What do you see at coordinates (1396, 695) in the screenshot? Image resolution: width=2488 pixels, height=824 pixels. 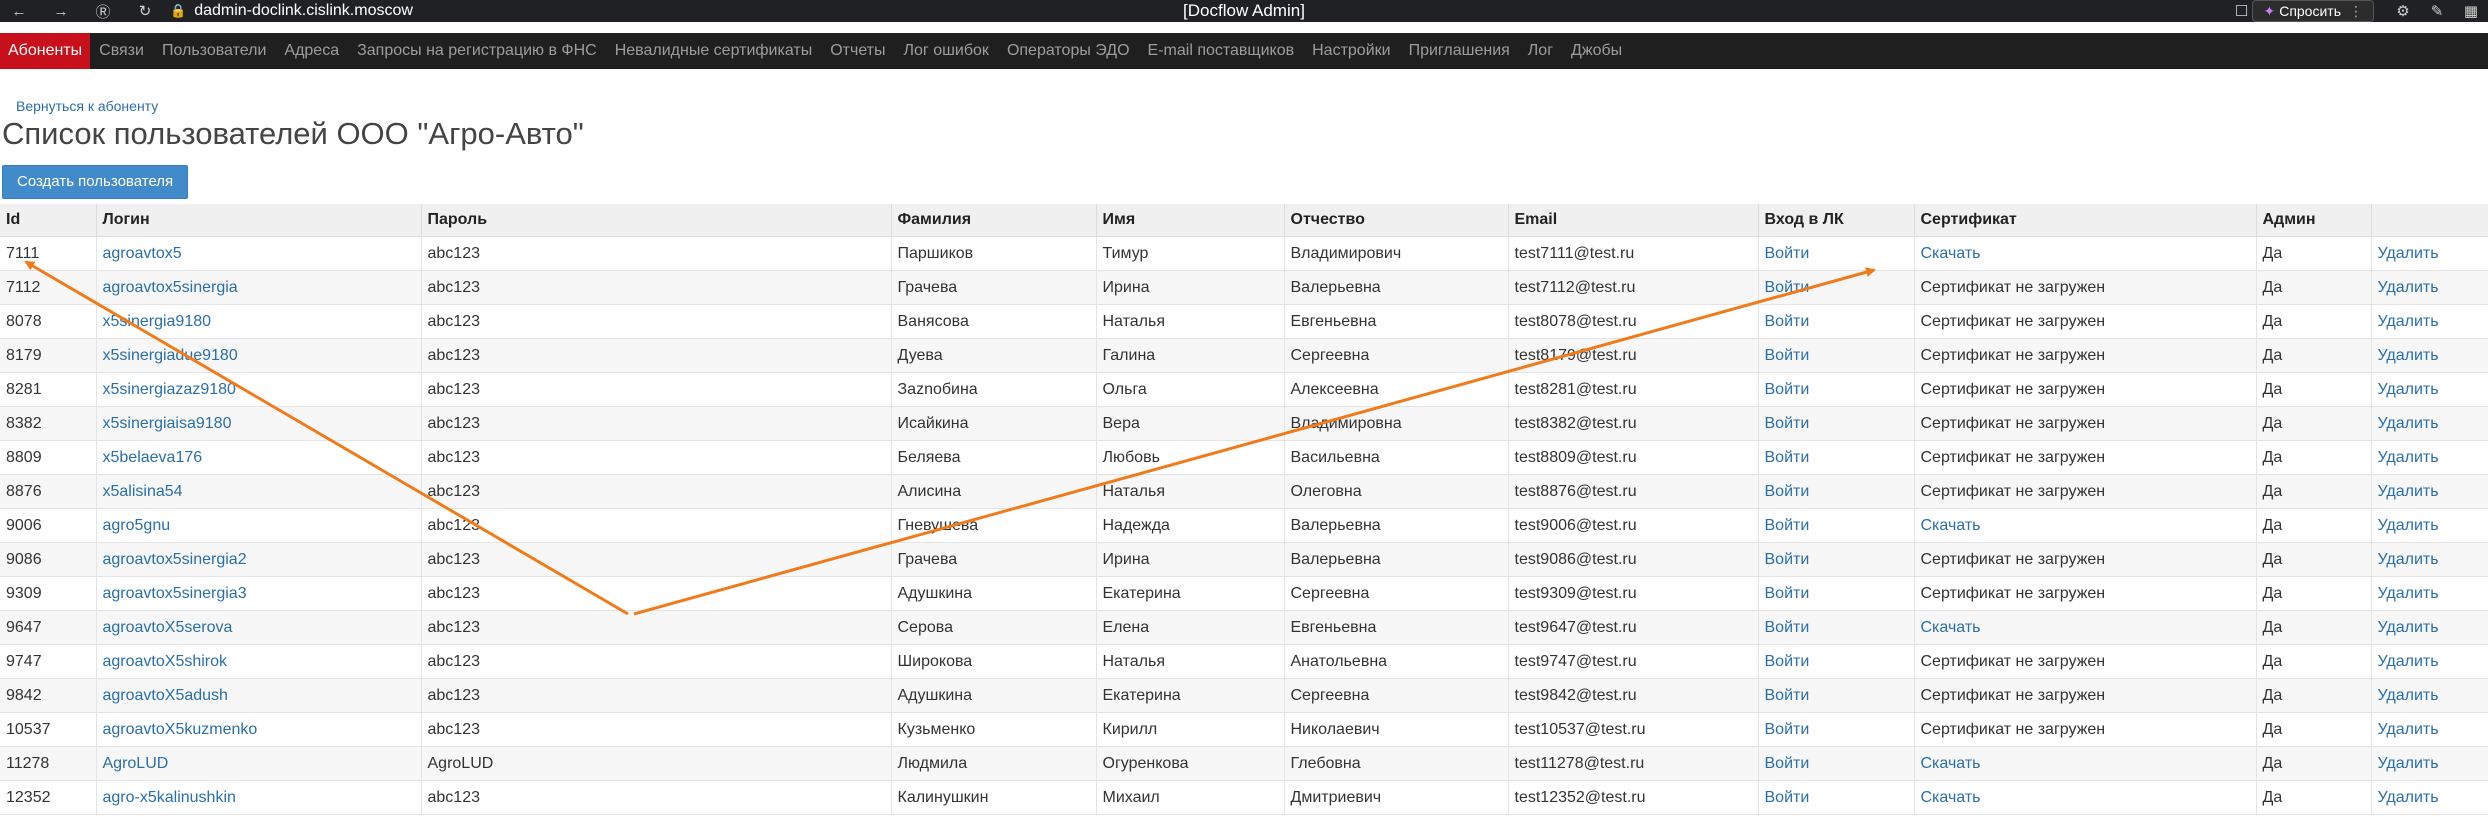 I see `middle-name-cell: Сергеевна` at bounding box center [1396, 695].